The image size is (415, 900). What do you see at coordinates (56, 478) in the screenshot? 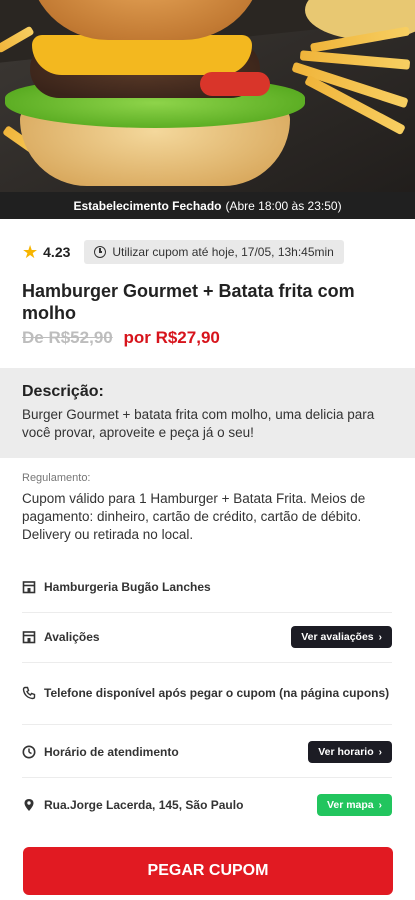
I see `regulation-label: Regulamento:` at bounding box center [56, 478].